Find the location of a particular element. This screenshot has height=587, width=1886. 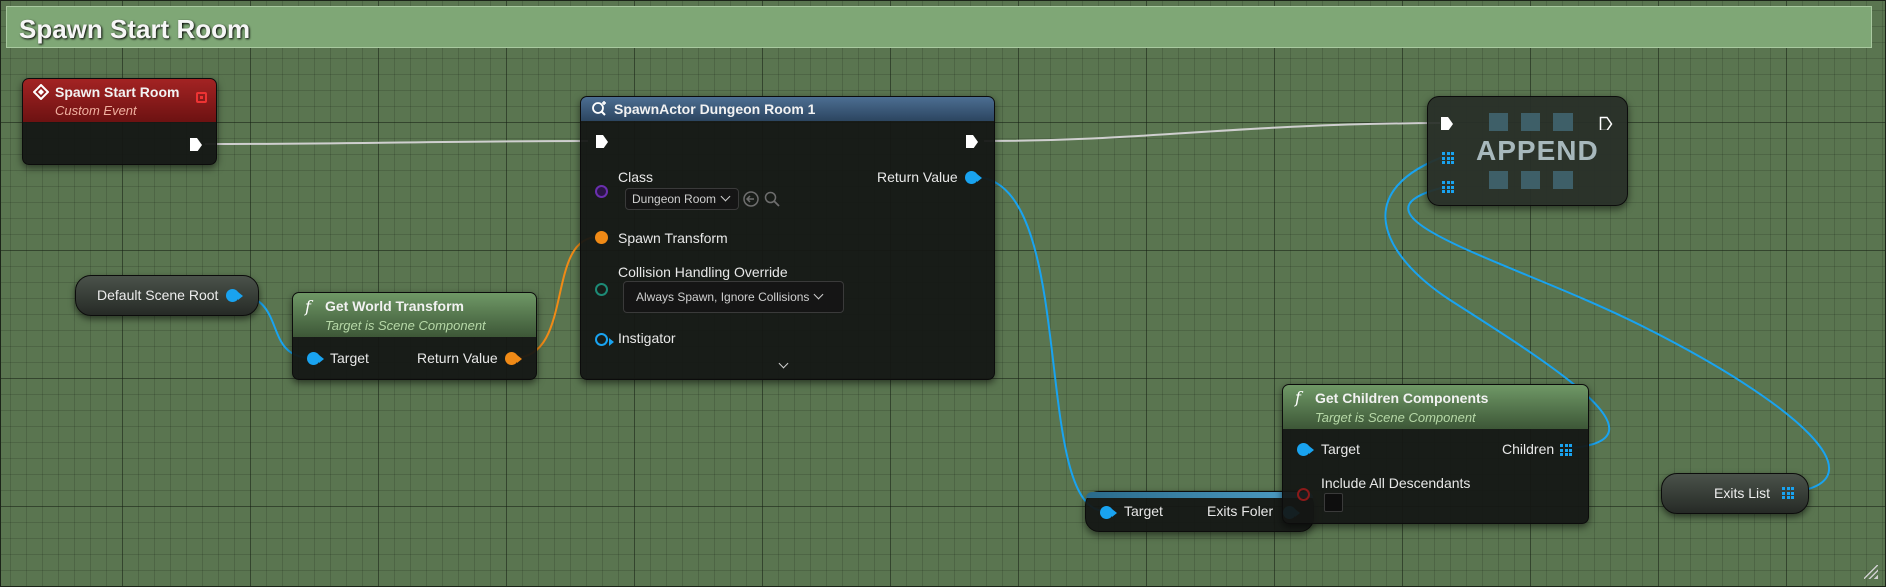

class-pin is located at coordinates (601, 191).